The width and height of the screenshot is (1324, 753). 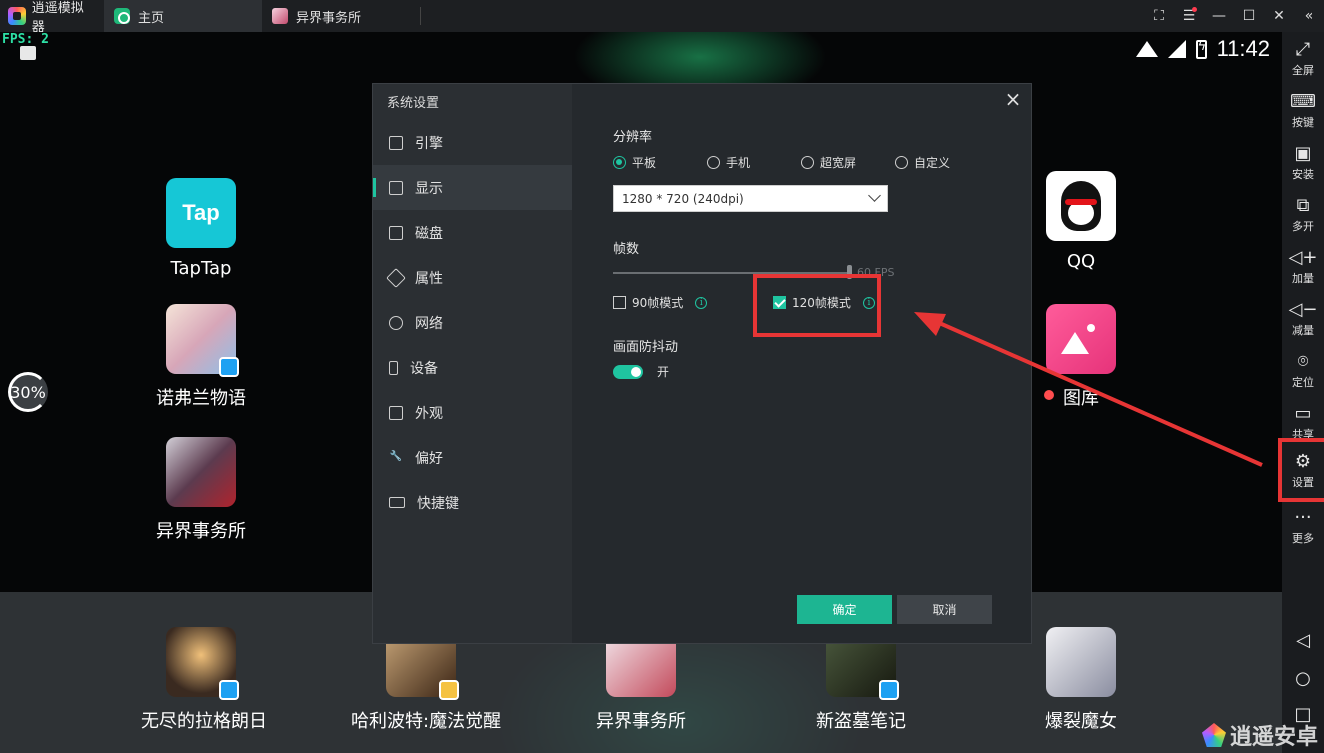 I want to click on radio-custom: 自定义, so click(x=922, y=162).